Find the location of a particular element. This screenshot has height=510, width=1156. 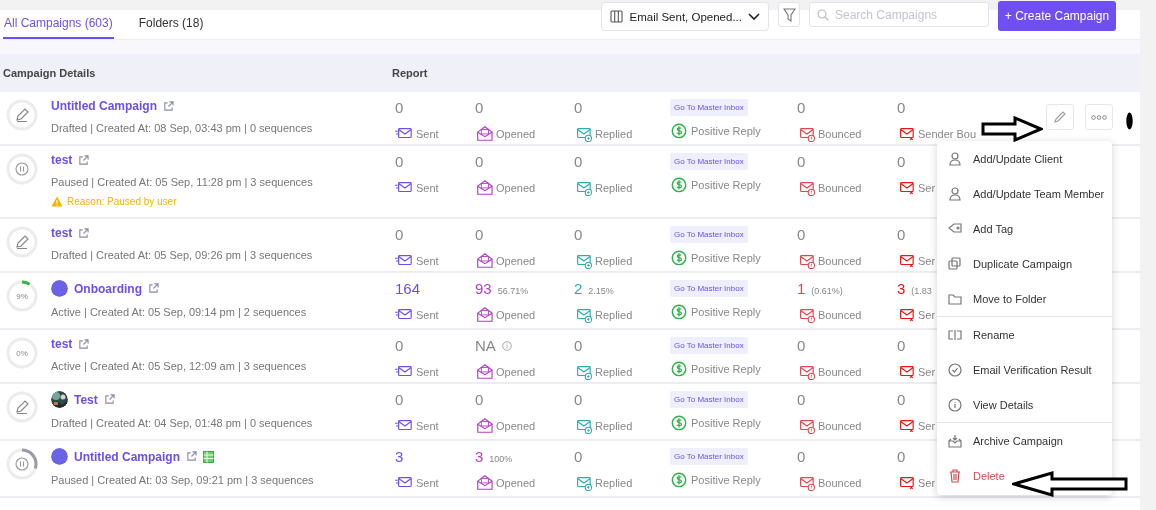

more-button is located at coordinates (1099, 117).